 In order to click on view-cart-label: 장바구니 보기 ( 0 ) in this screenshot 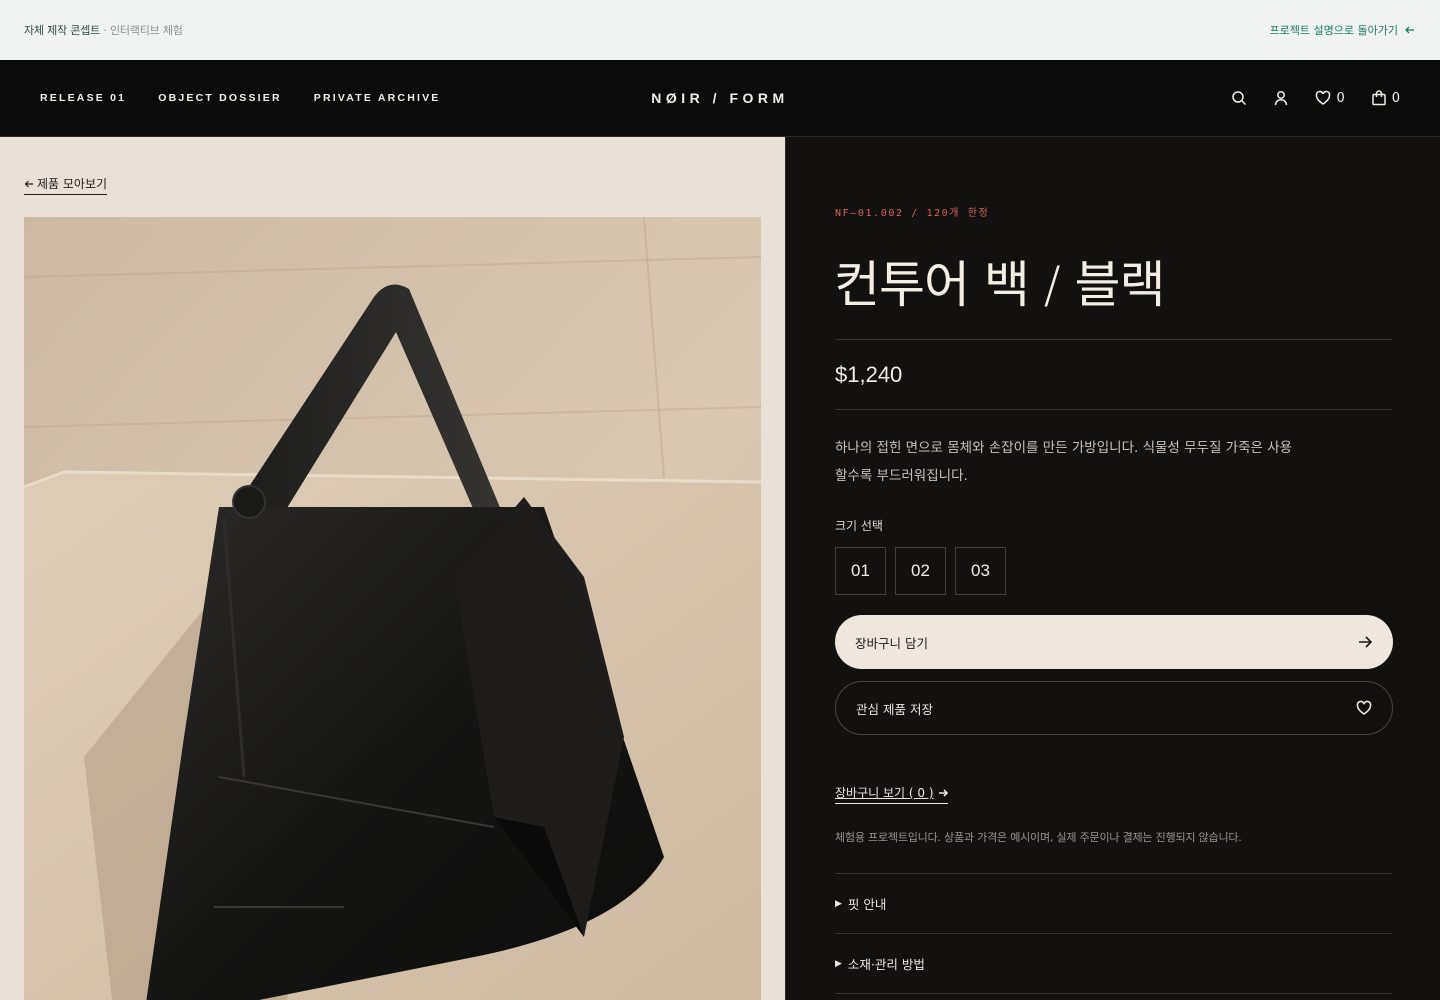, I will do `click(884, 793)`.